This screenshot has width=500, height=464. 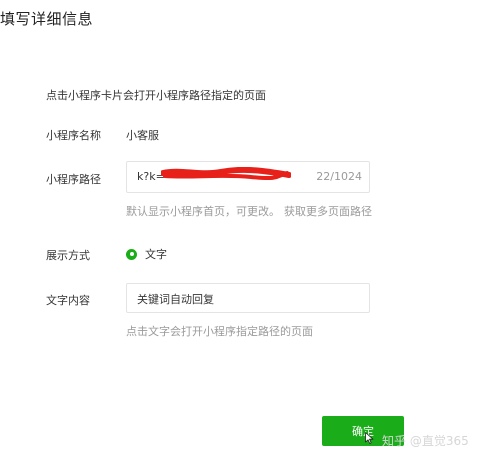 I want to click on display-mode-radio: 文字, so click(x=146, y=254).